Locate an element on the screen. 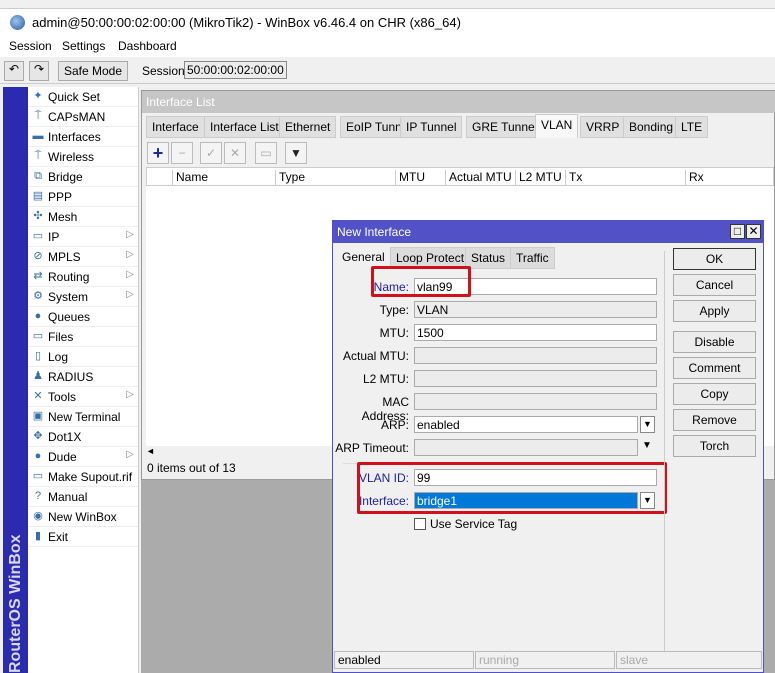  col-tx: Tx is located at coordinates (625, 177).